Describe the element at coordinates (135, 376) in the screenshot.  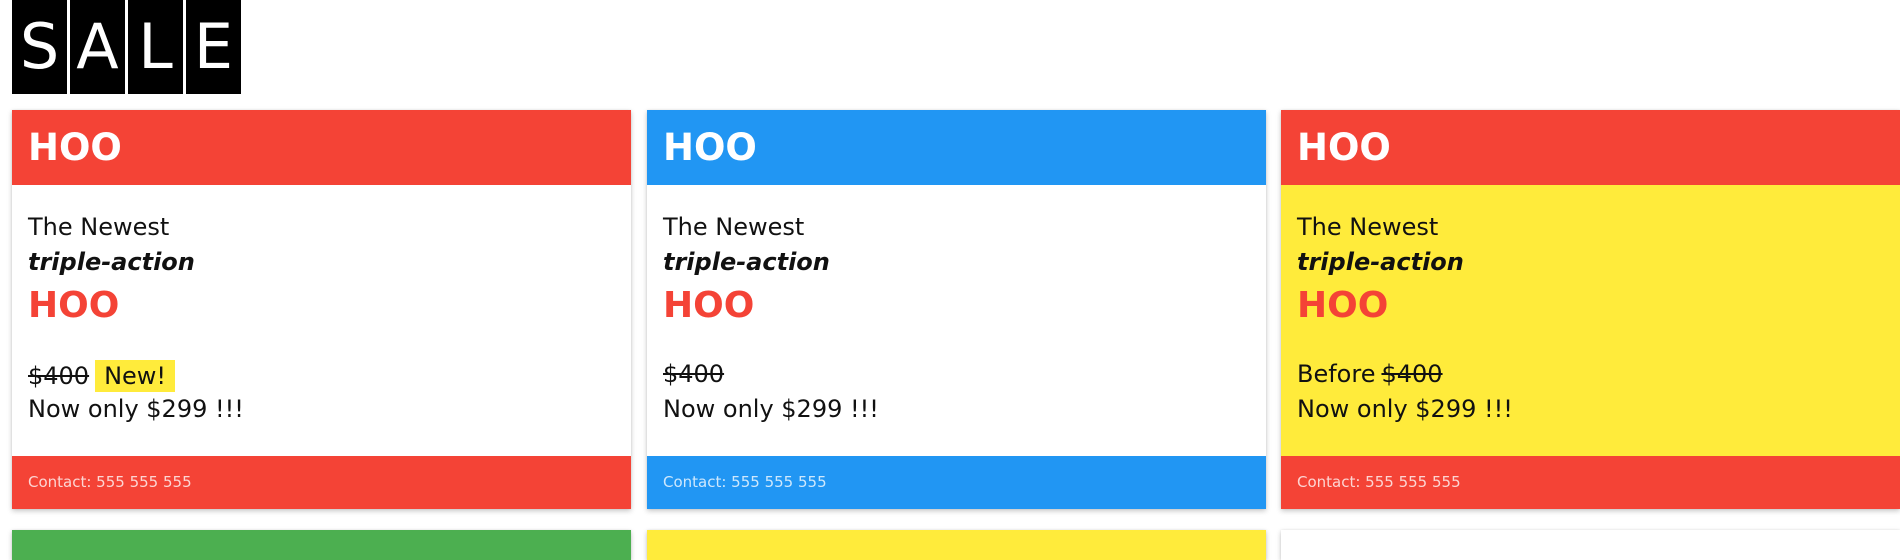
I see `new-badge: New!` at that location.